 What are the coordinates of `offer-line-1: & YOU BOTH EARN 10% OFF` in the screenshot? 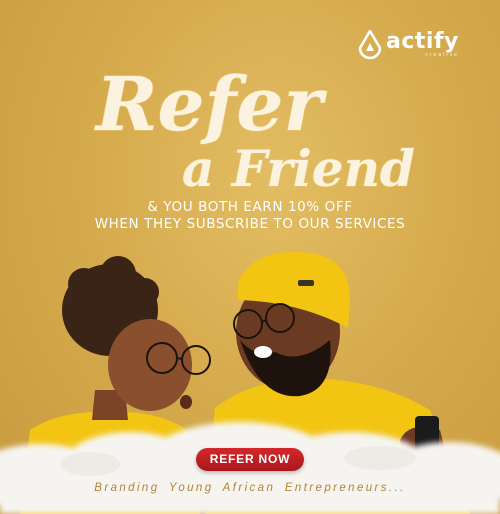 It's located at (250, 207).